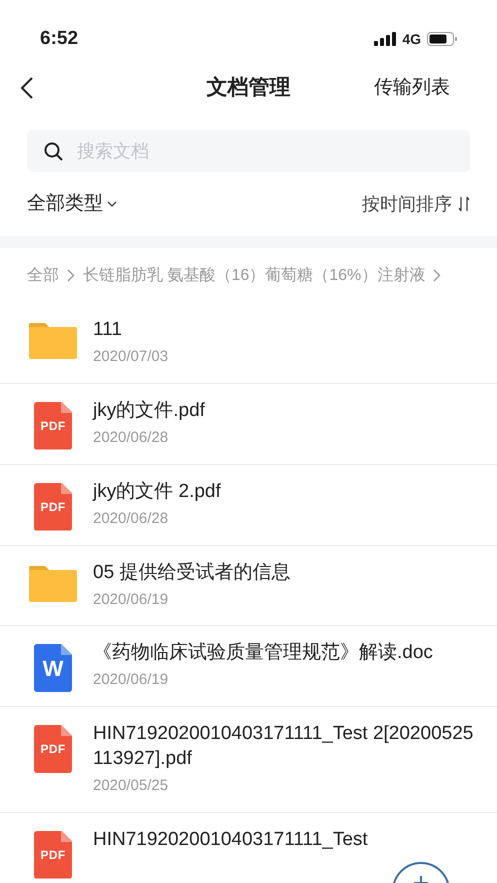 Image resolution: width=497 pixels, height=883 pixels. I want to click on file-name: 05 提供给受试者的信息, so click(191, 572).